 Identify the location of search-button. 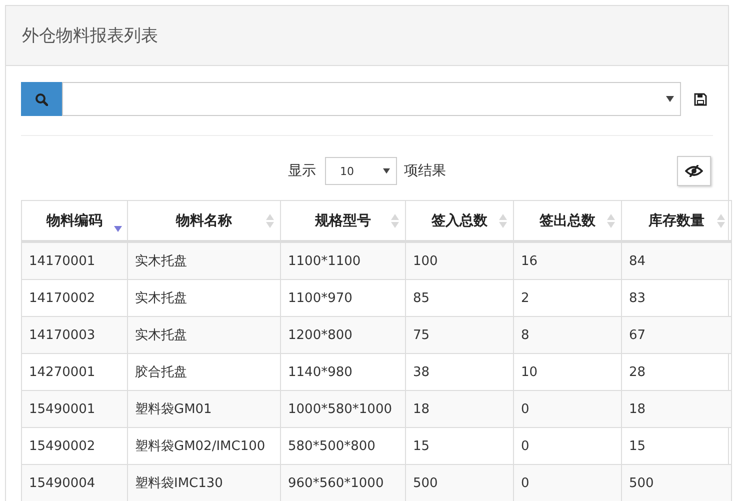
(41, 99).